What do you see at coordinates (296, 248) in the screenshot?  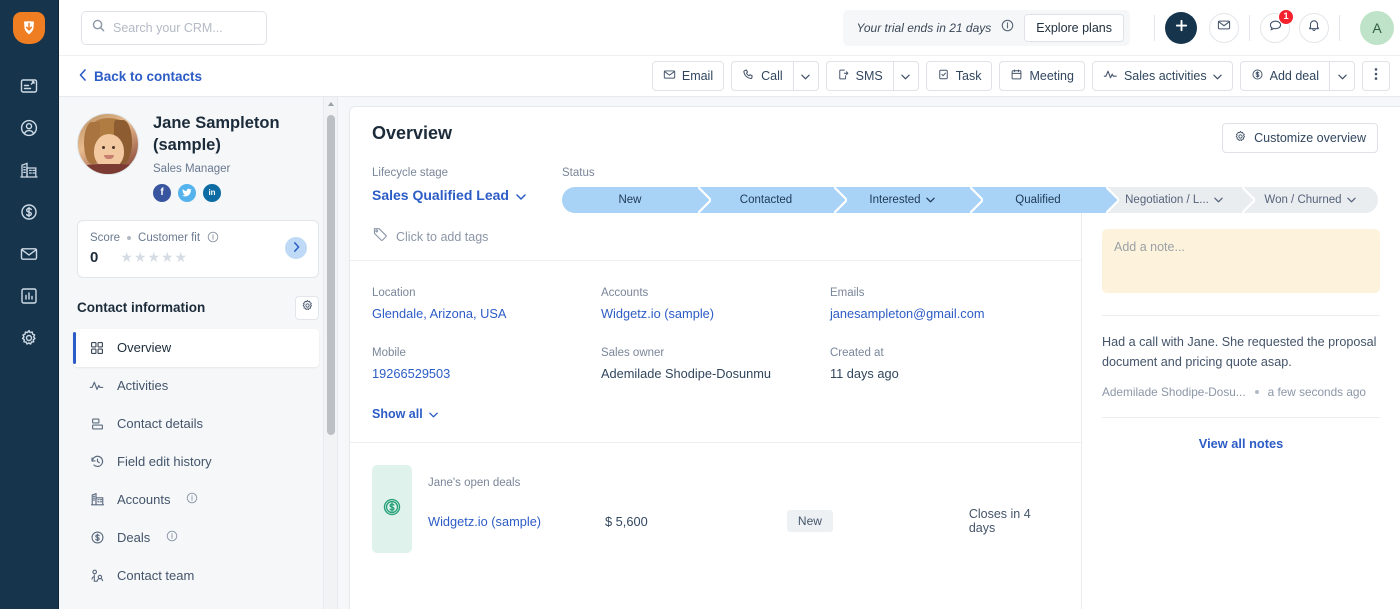 I see `score-expand-button` at bounding box center [296, 248].